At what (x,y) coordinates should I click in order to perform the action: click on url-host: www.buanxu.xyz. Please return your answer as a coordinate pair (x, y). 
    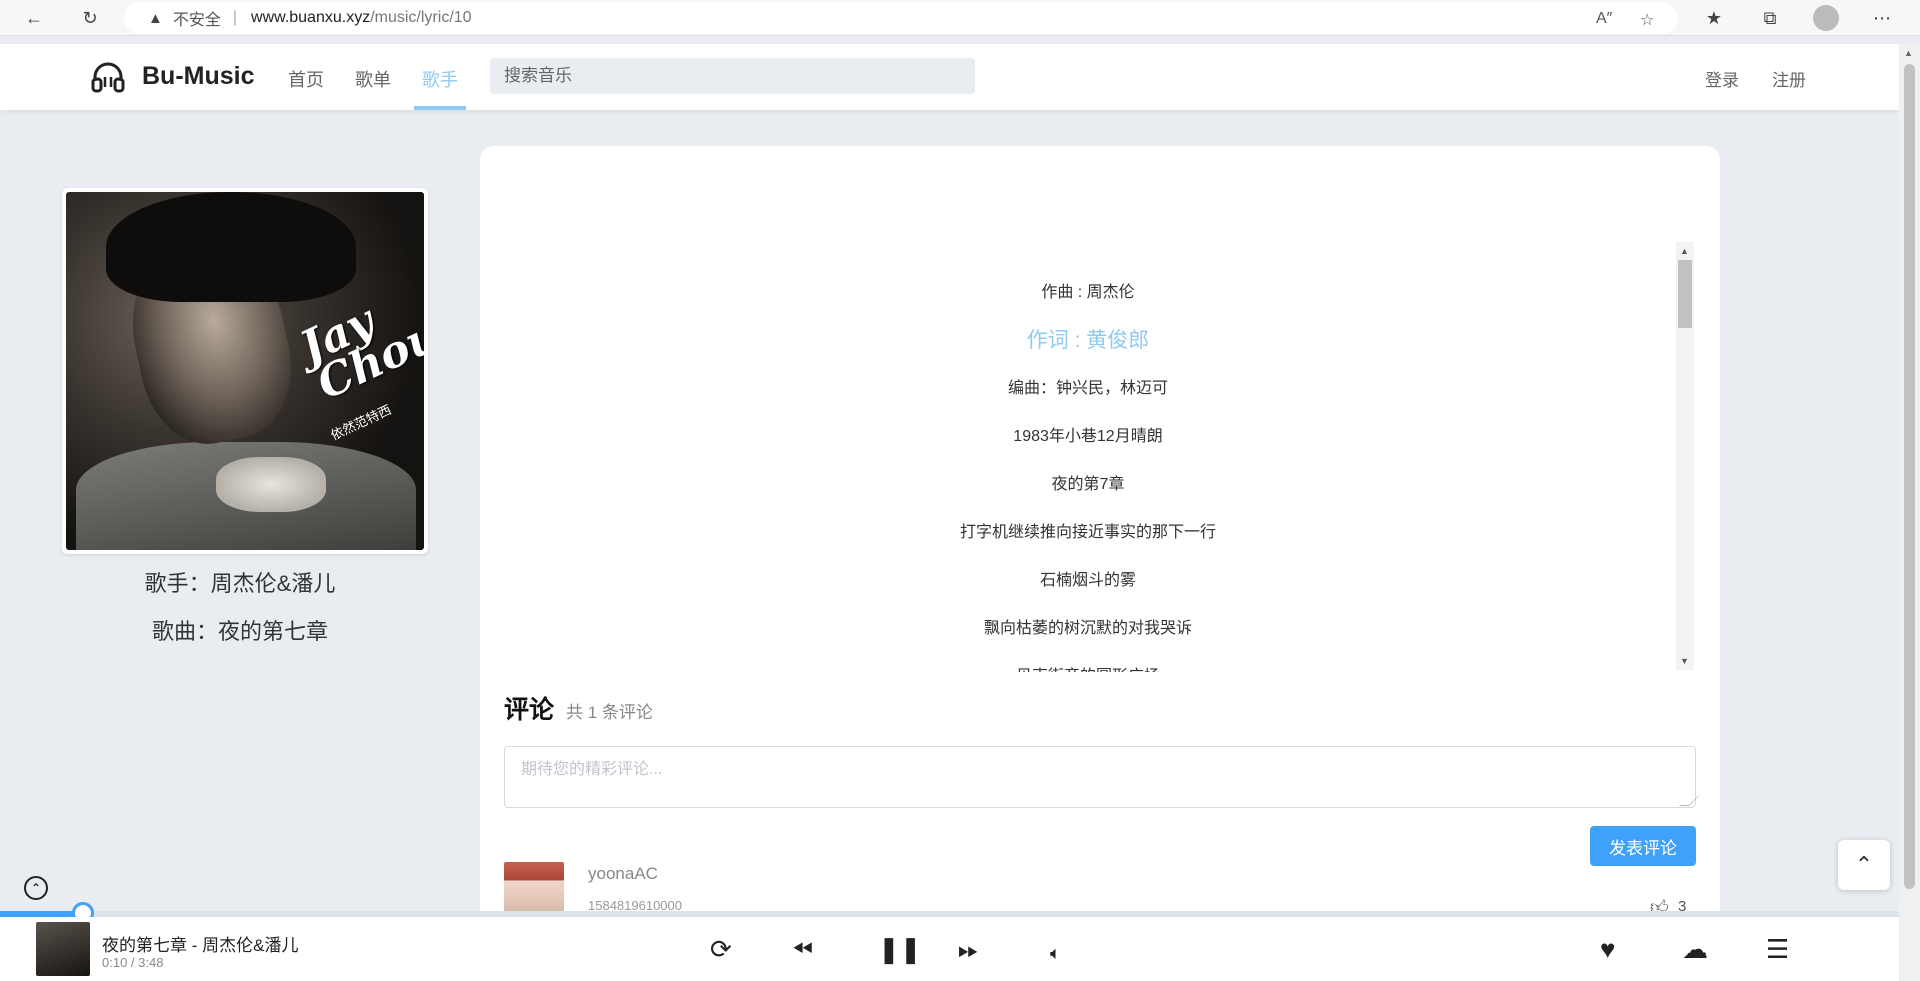
    Looking at the image, I should click on (311, 17).